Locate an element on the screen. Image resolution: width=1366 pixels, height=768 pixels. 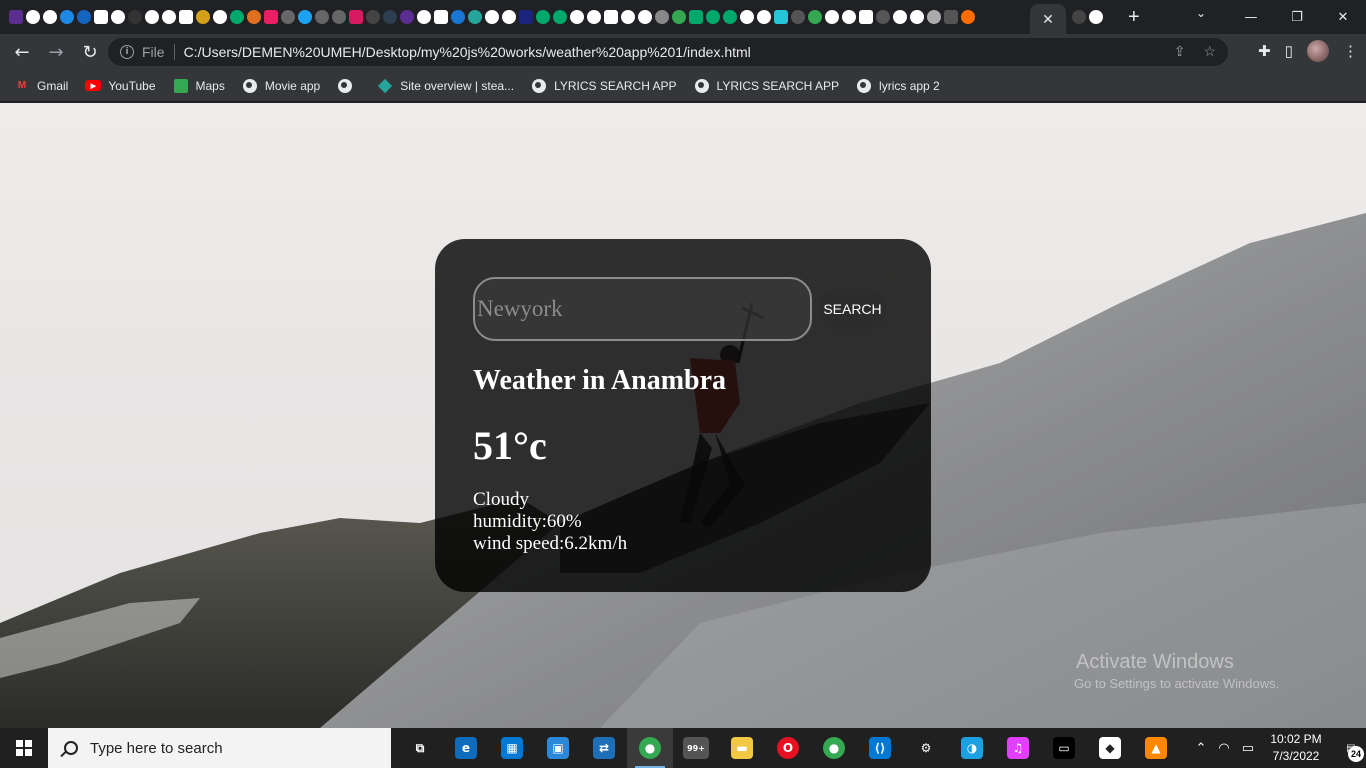
taskbar-search-box: Type here to search is located at coordinates (219, 748).